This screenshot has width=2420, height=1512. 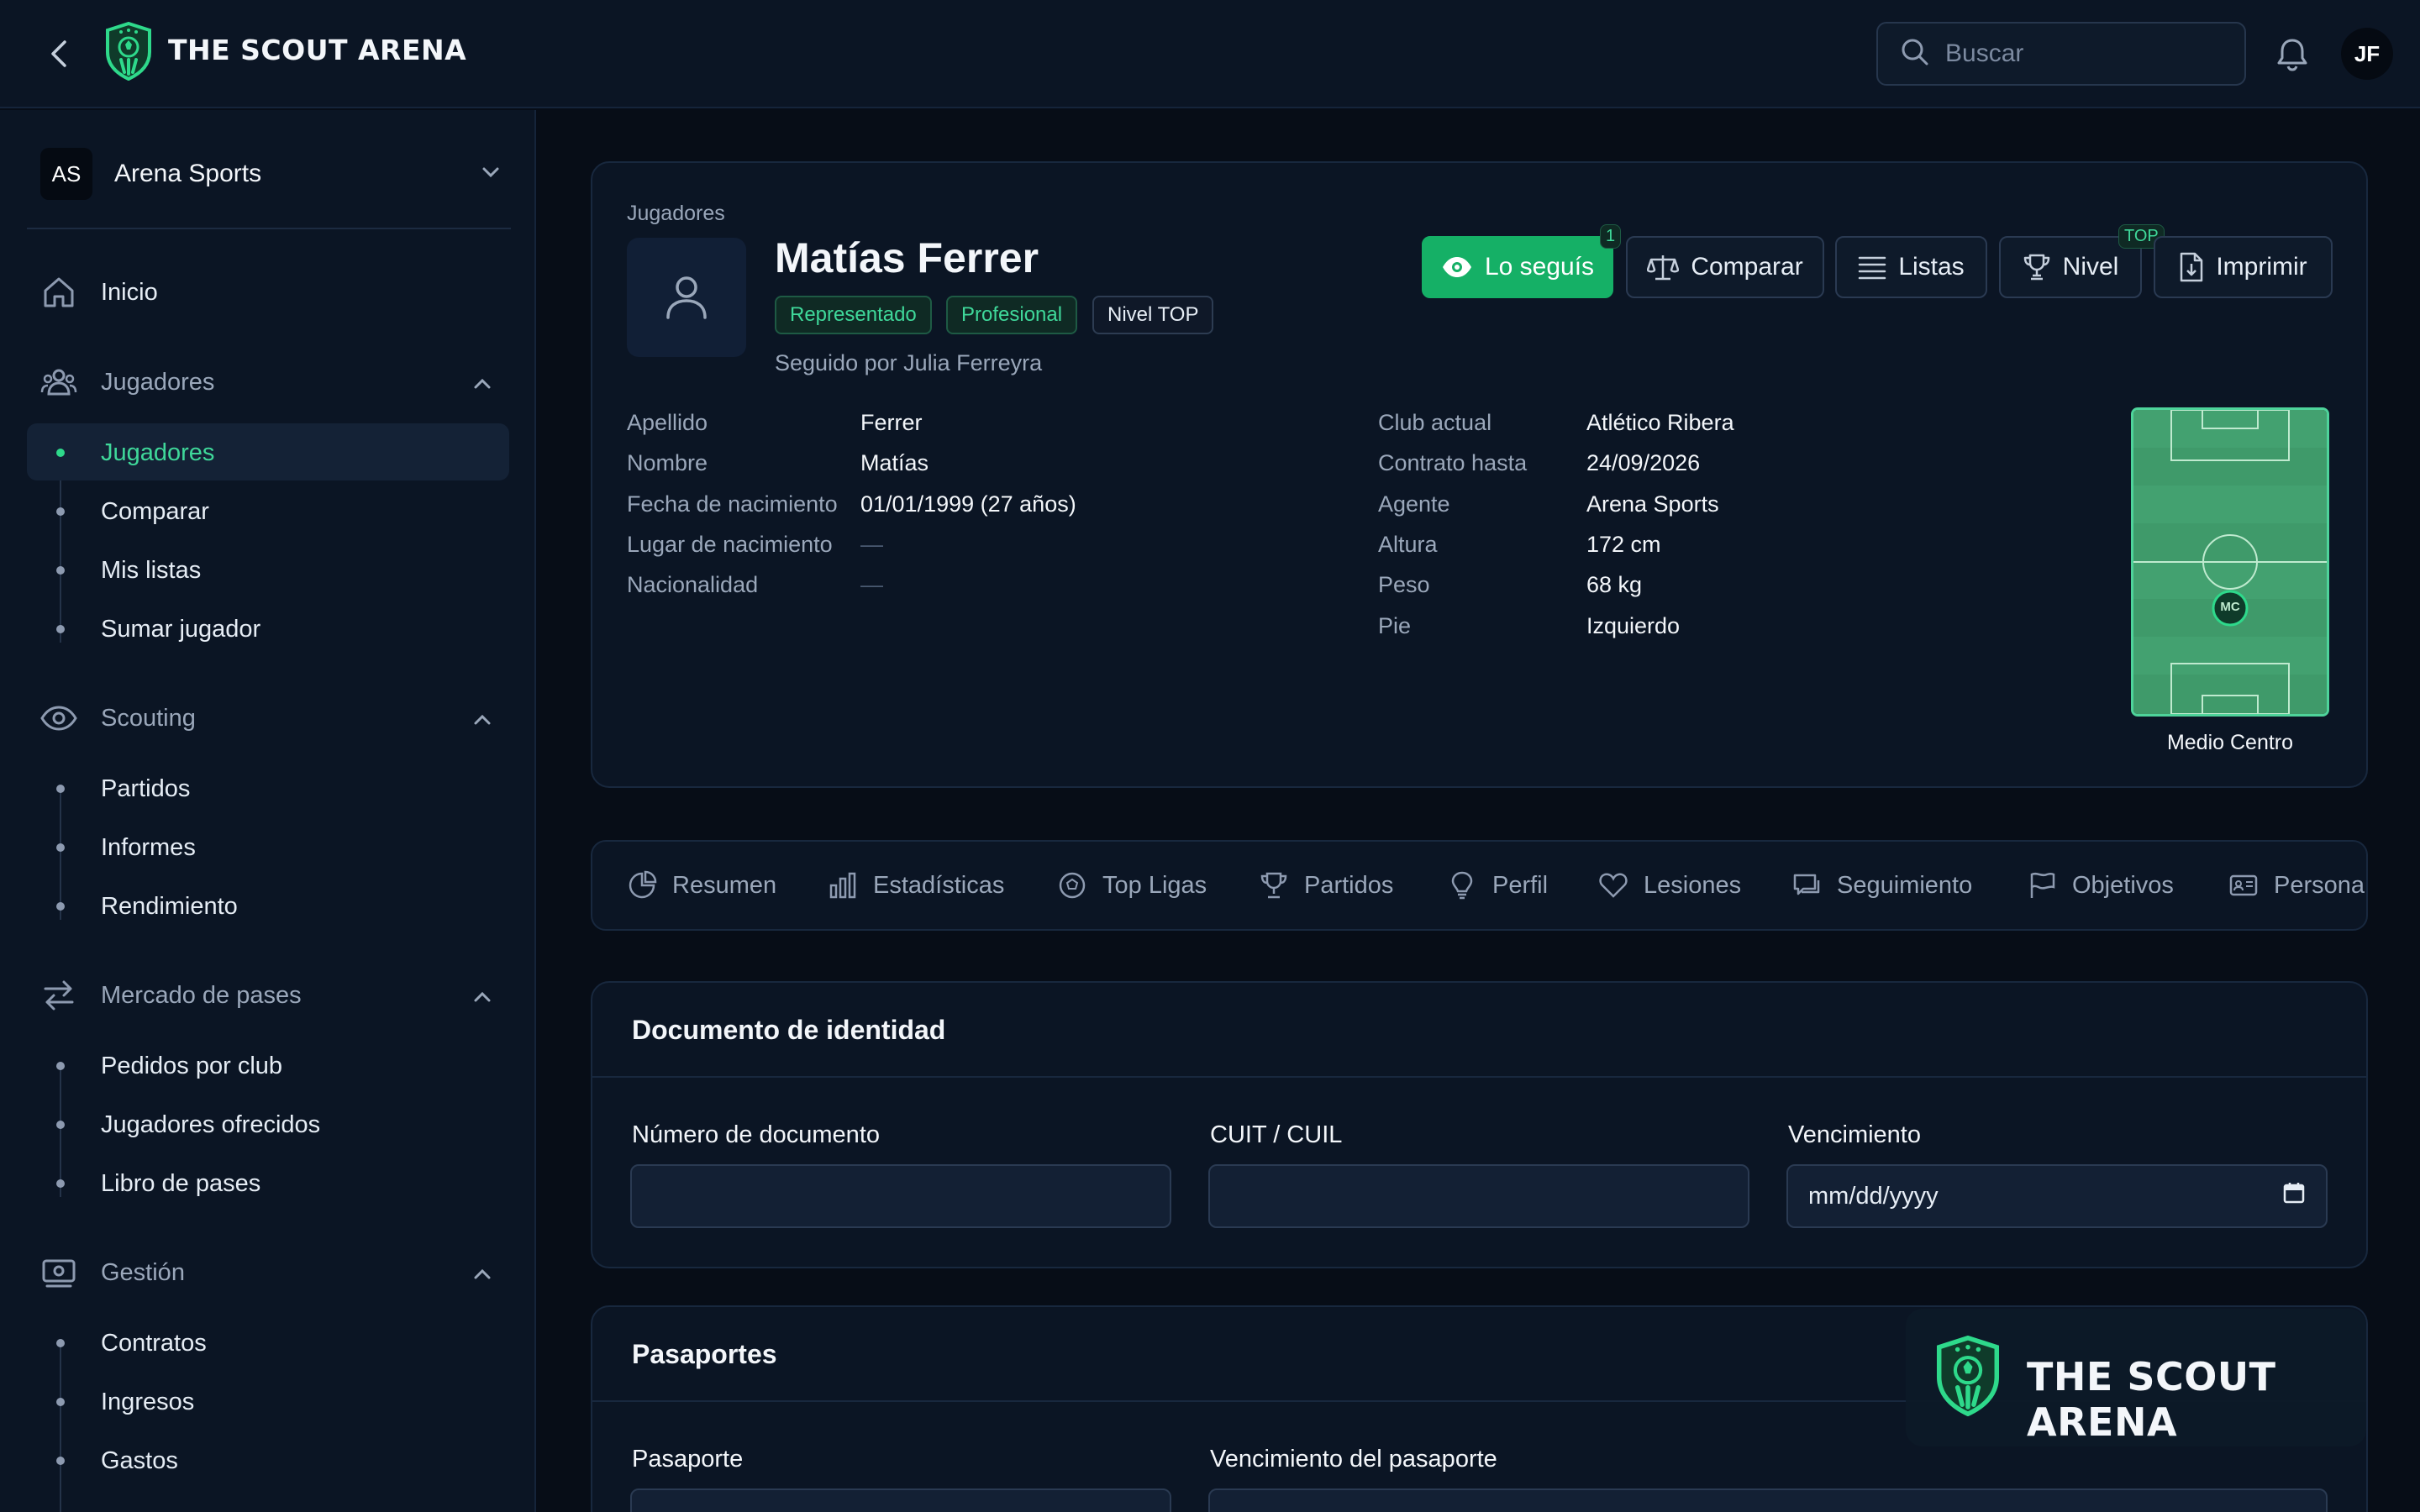 I want to click on field-label: Nombre, so click(x=667, y=462).